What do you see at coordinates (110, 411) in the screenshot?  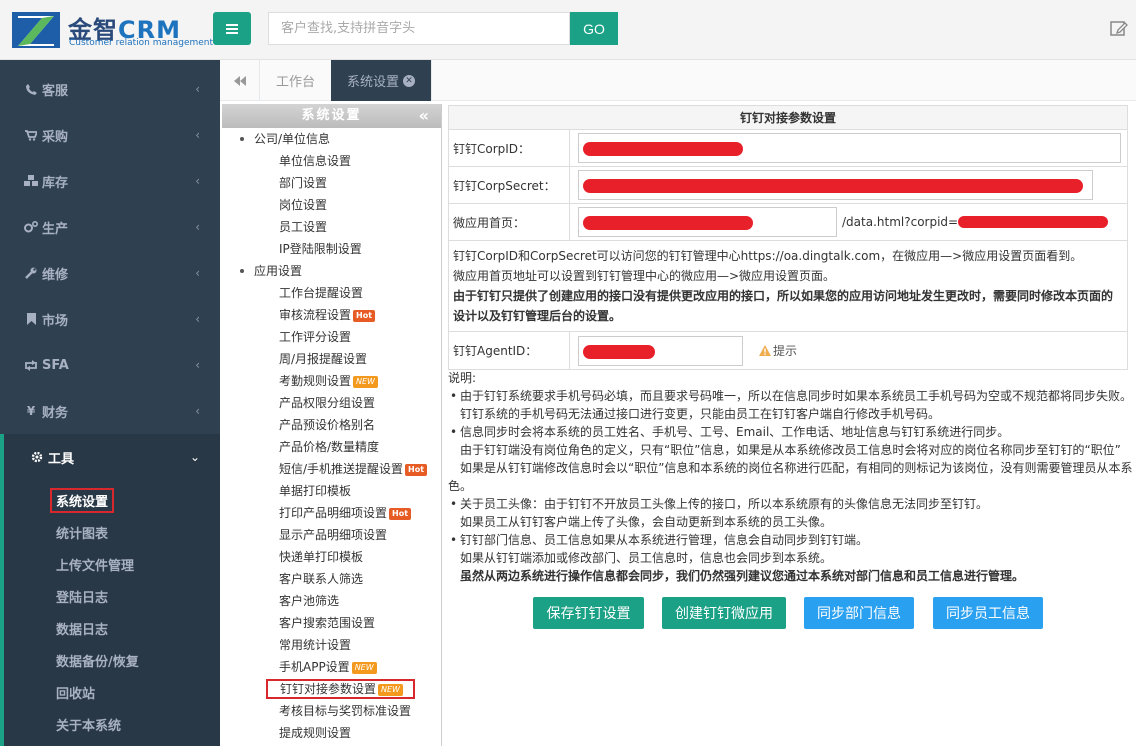 I see `sidebar-item-finance: ¥ 财务 ‹` at bounding box center [110, 411].